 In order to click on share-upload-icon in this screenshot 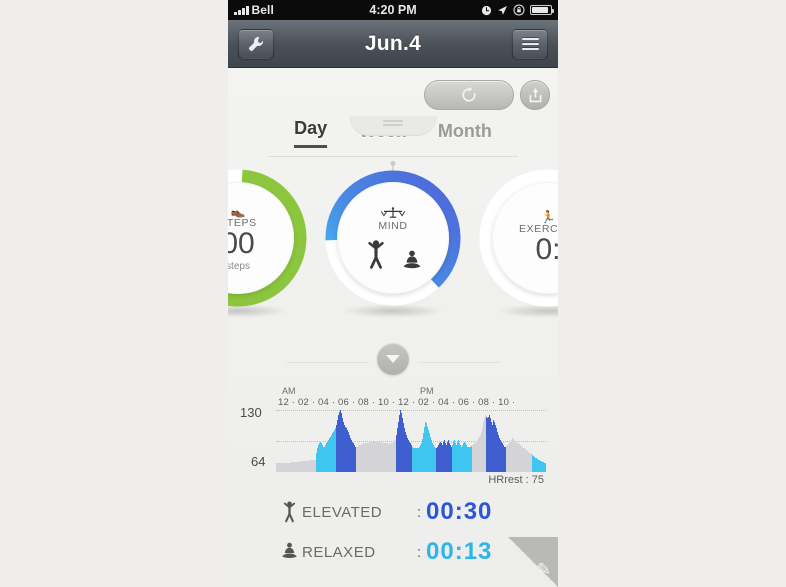, I will do `click(535, 94)`.